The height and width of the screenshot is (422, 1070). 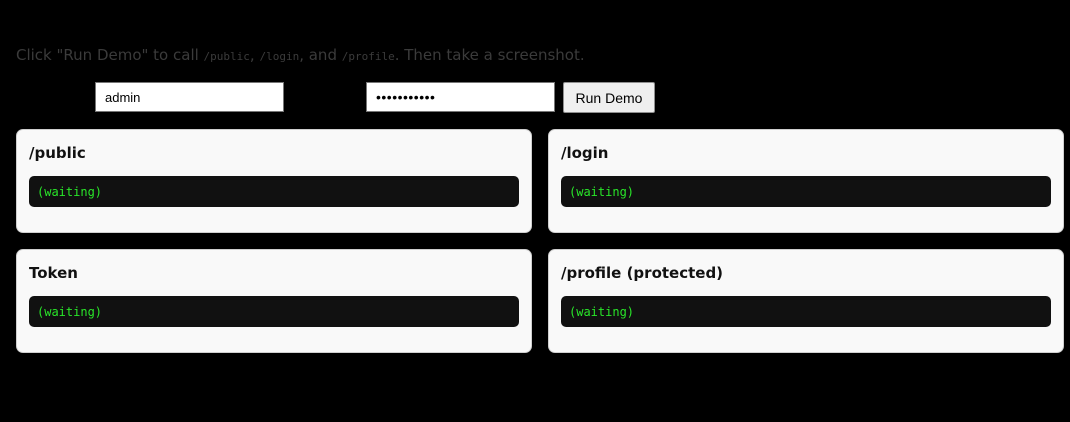 I want to click on token-card: Token (waiting), so click(x=274, y=301).